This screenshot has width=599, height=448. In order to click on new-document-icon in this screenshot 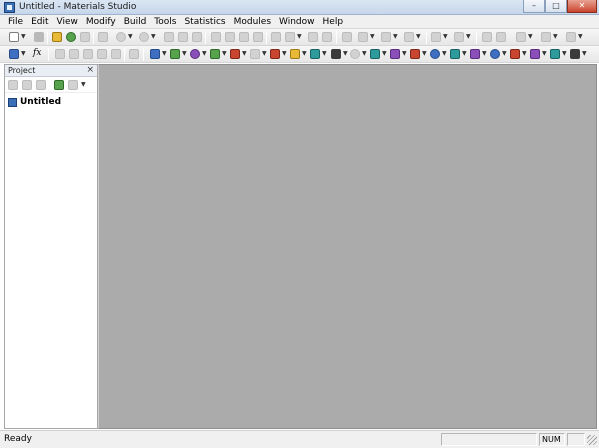, I will do `click(14, 37)`.